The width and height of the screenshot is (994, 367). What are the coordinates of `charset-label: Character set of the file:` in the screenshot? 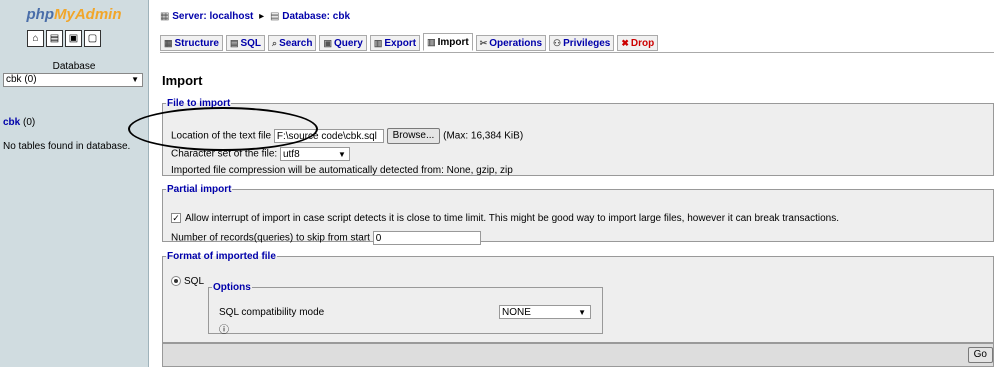 It's located at (224, 154).